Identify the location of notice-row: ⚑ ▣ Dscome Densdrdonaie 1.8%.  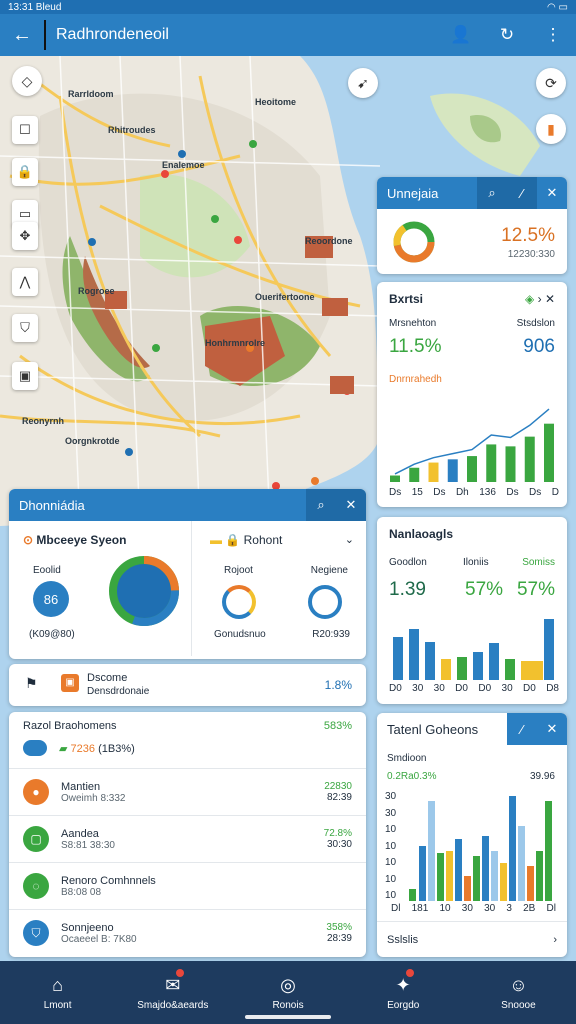
(187, 685).